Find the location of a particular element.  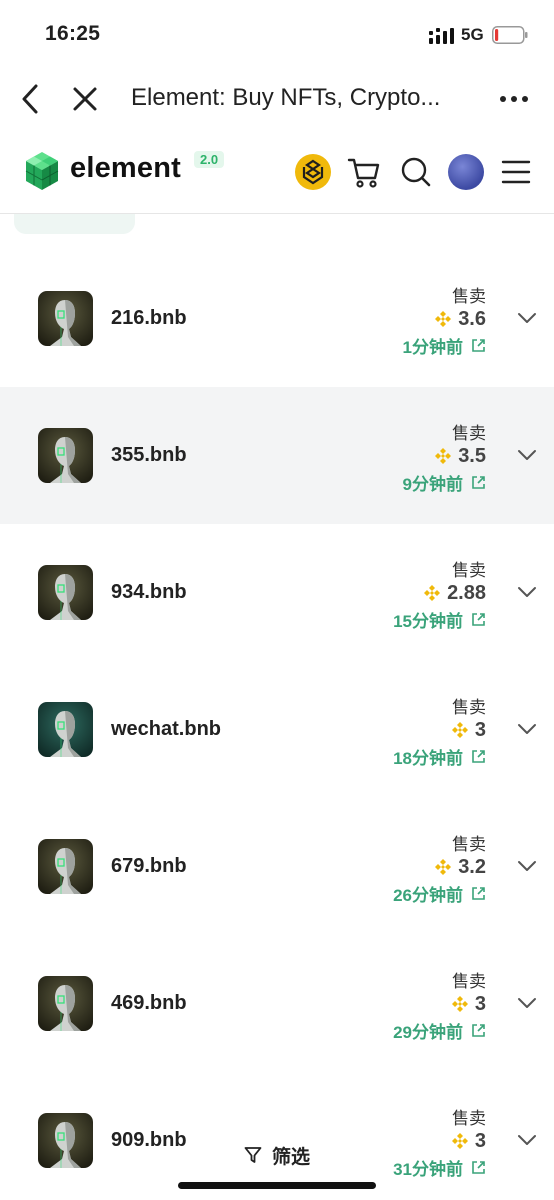

price-value: 2.88 is located at coordinates (466, 592).